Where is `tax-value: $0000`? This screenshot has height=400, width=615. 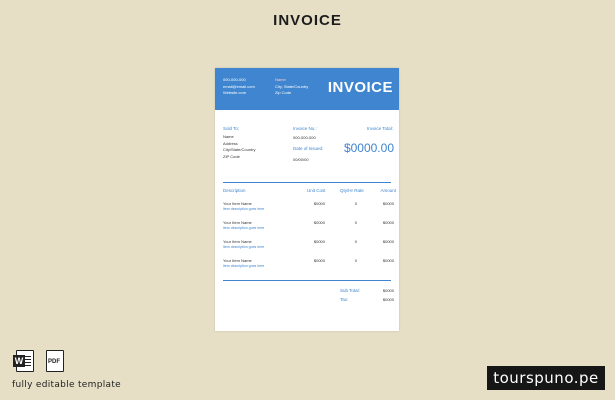 tax-value: $0000 is located at coordinates (388, 299).